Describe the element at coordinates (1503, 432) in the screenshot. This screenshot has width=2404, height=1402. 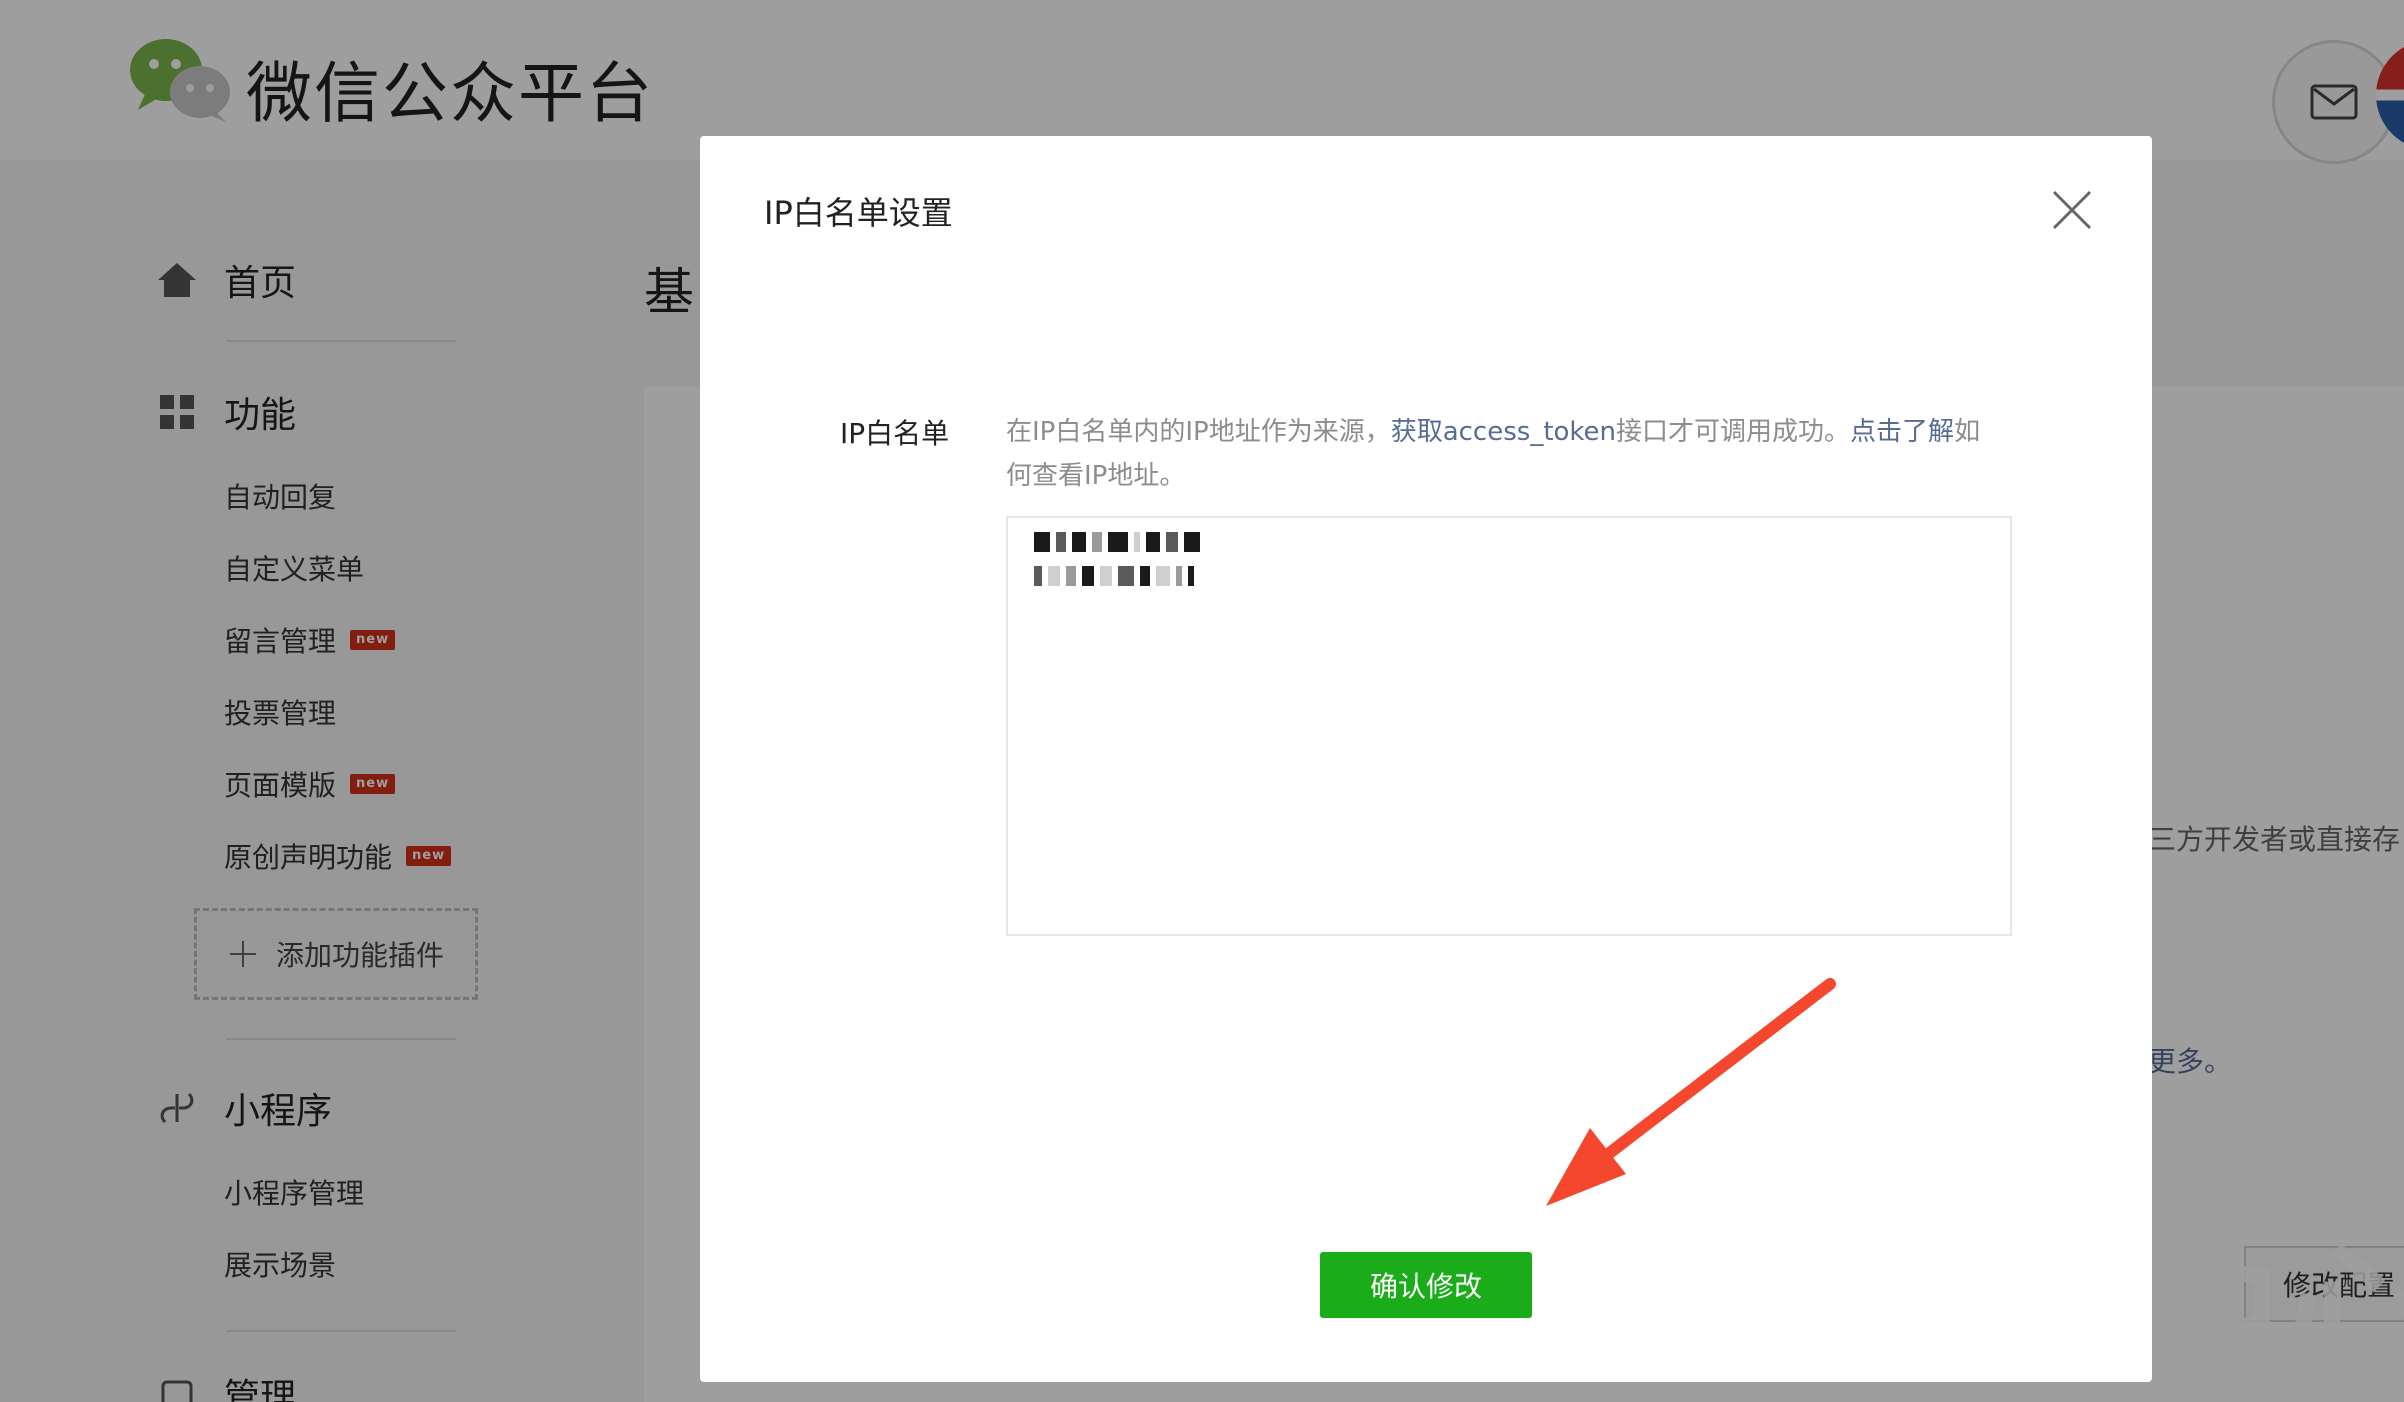
I see `access-token-link: 获取access_token` at that location.